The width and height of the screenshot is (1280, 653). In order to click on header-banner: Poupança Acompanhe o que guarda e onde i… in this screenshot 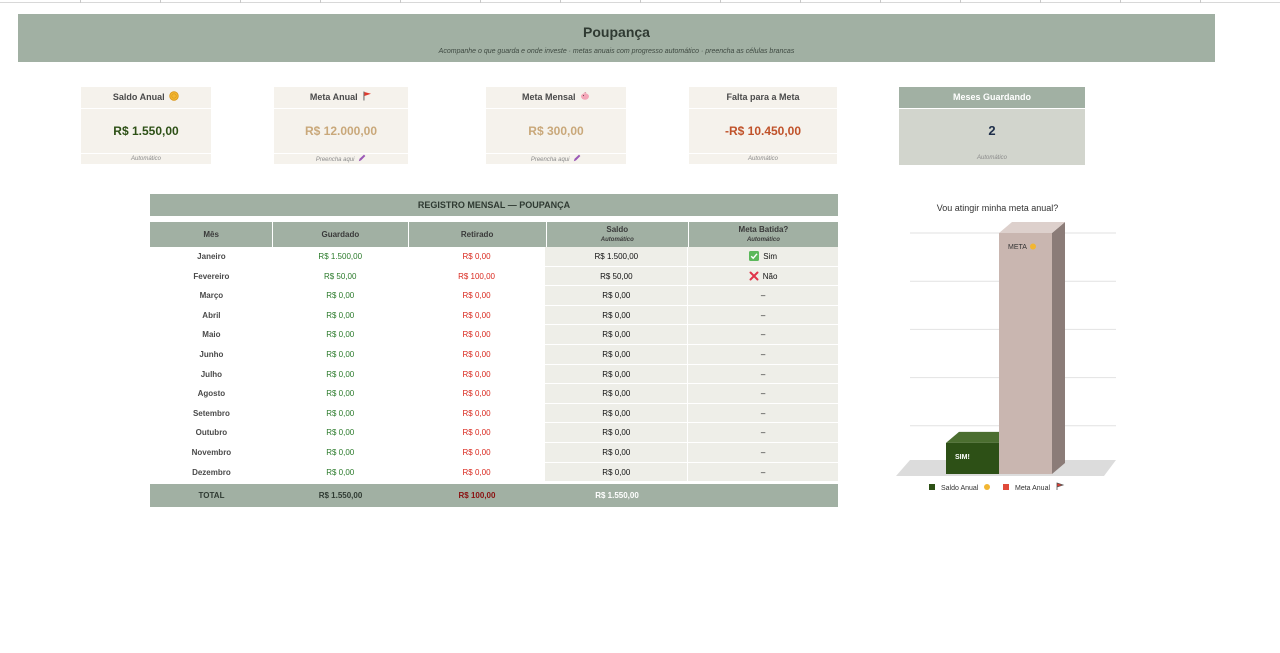, I will do `click(616, 38)`.